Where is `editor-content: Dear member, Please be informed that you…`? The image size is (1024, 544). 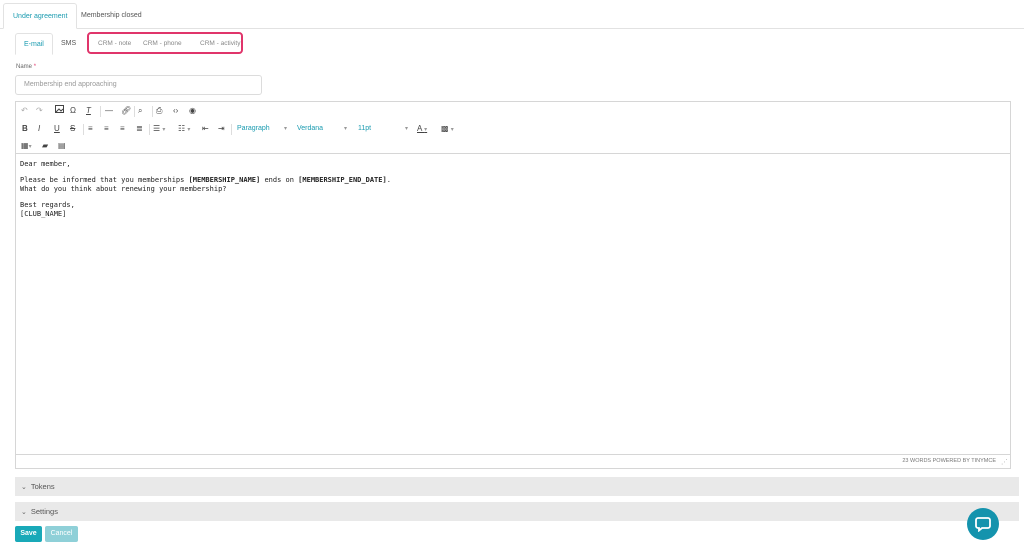 editor-content: Dear member, Please be informed that you… is located at coordinates (510, 193).